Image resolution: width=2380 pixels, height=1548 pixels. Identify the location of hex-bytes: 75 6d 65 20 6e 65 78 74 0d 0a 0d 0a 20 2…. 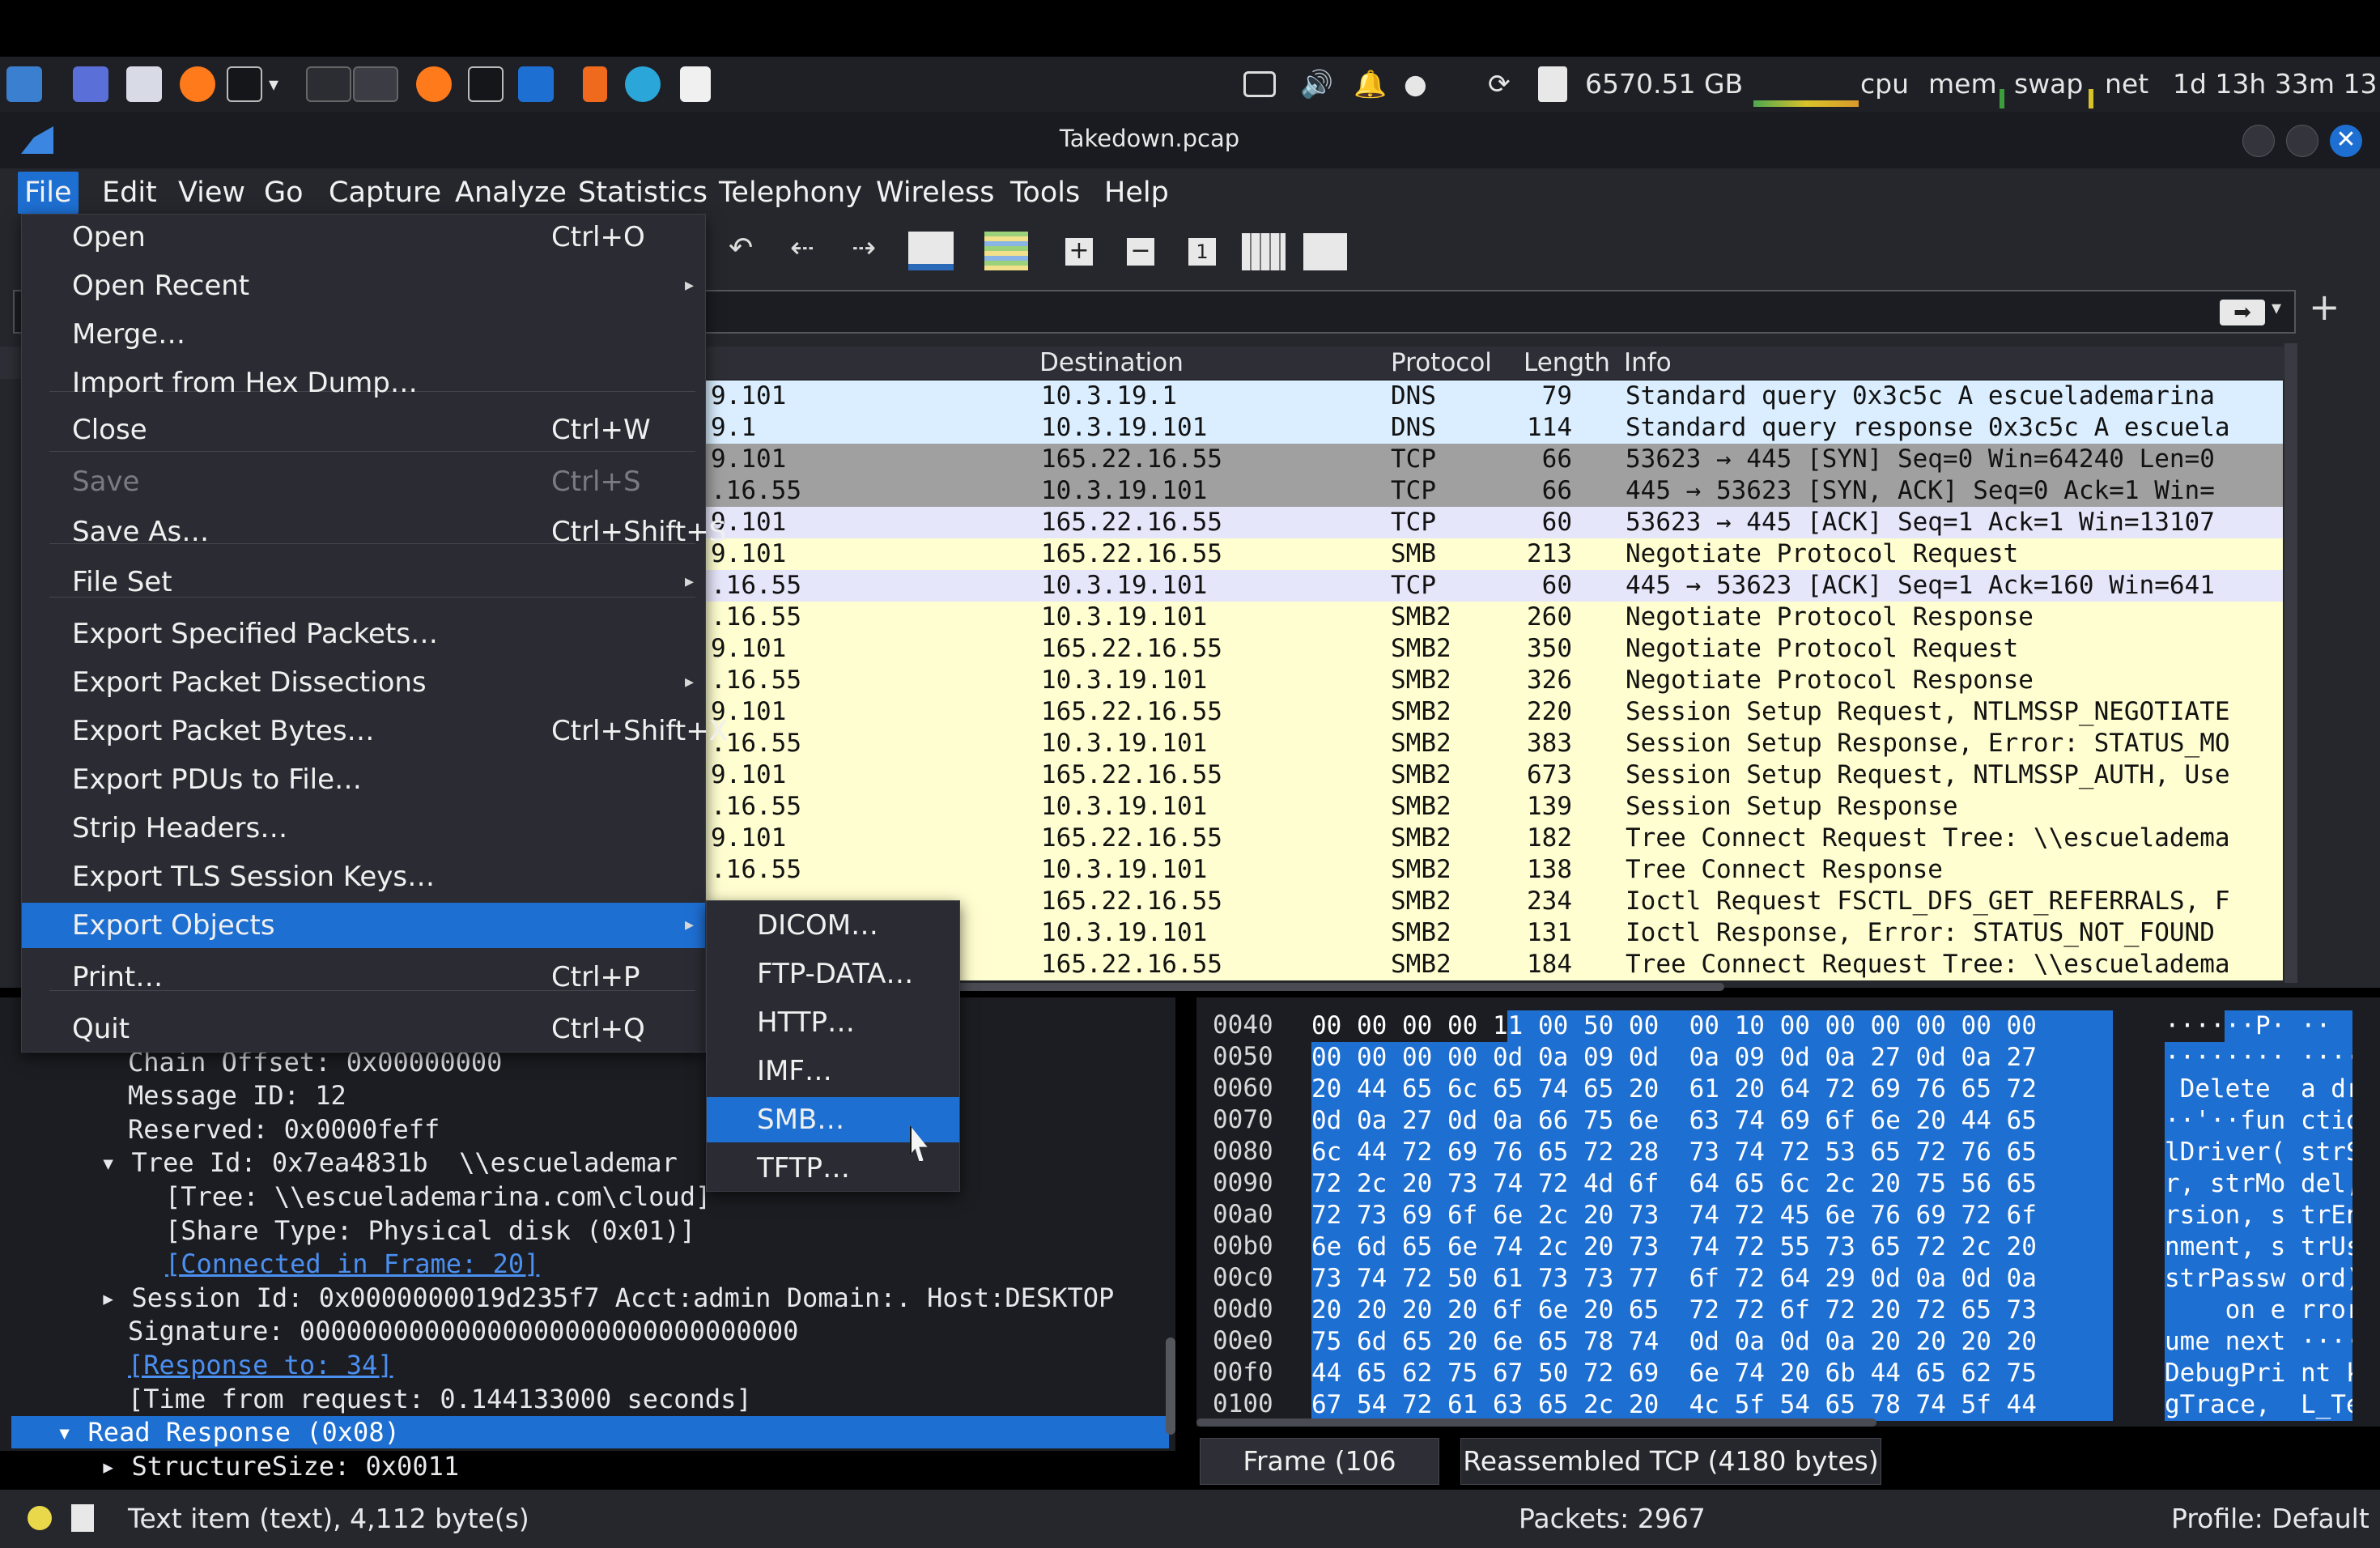
(1712, 1342).